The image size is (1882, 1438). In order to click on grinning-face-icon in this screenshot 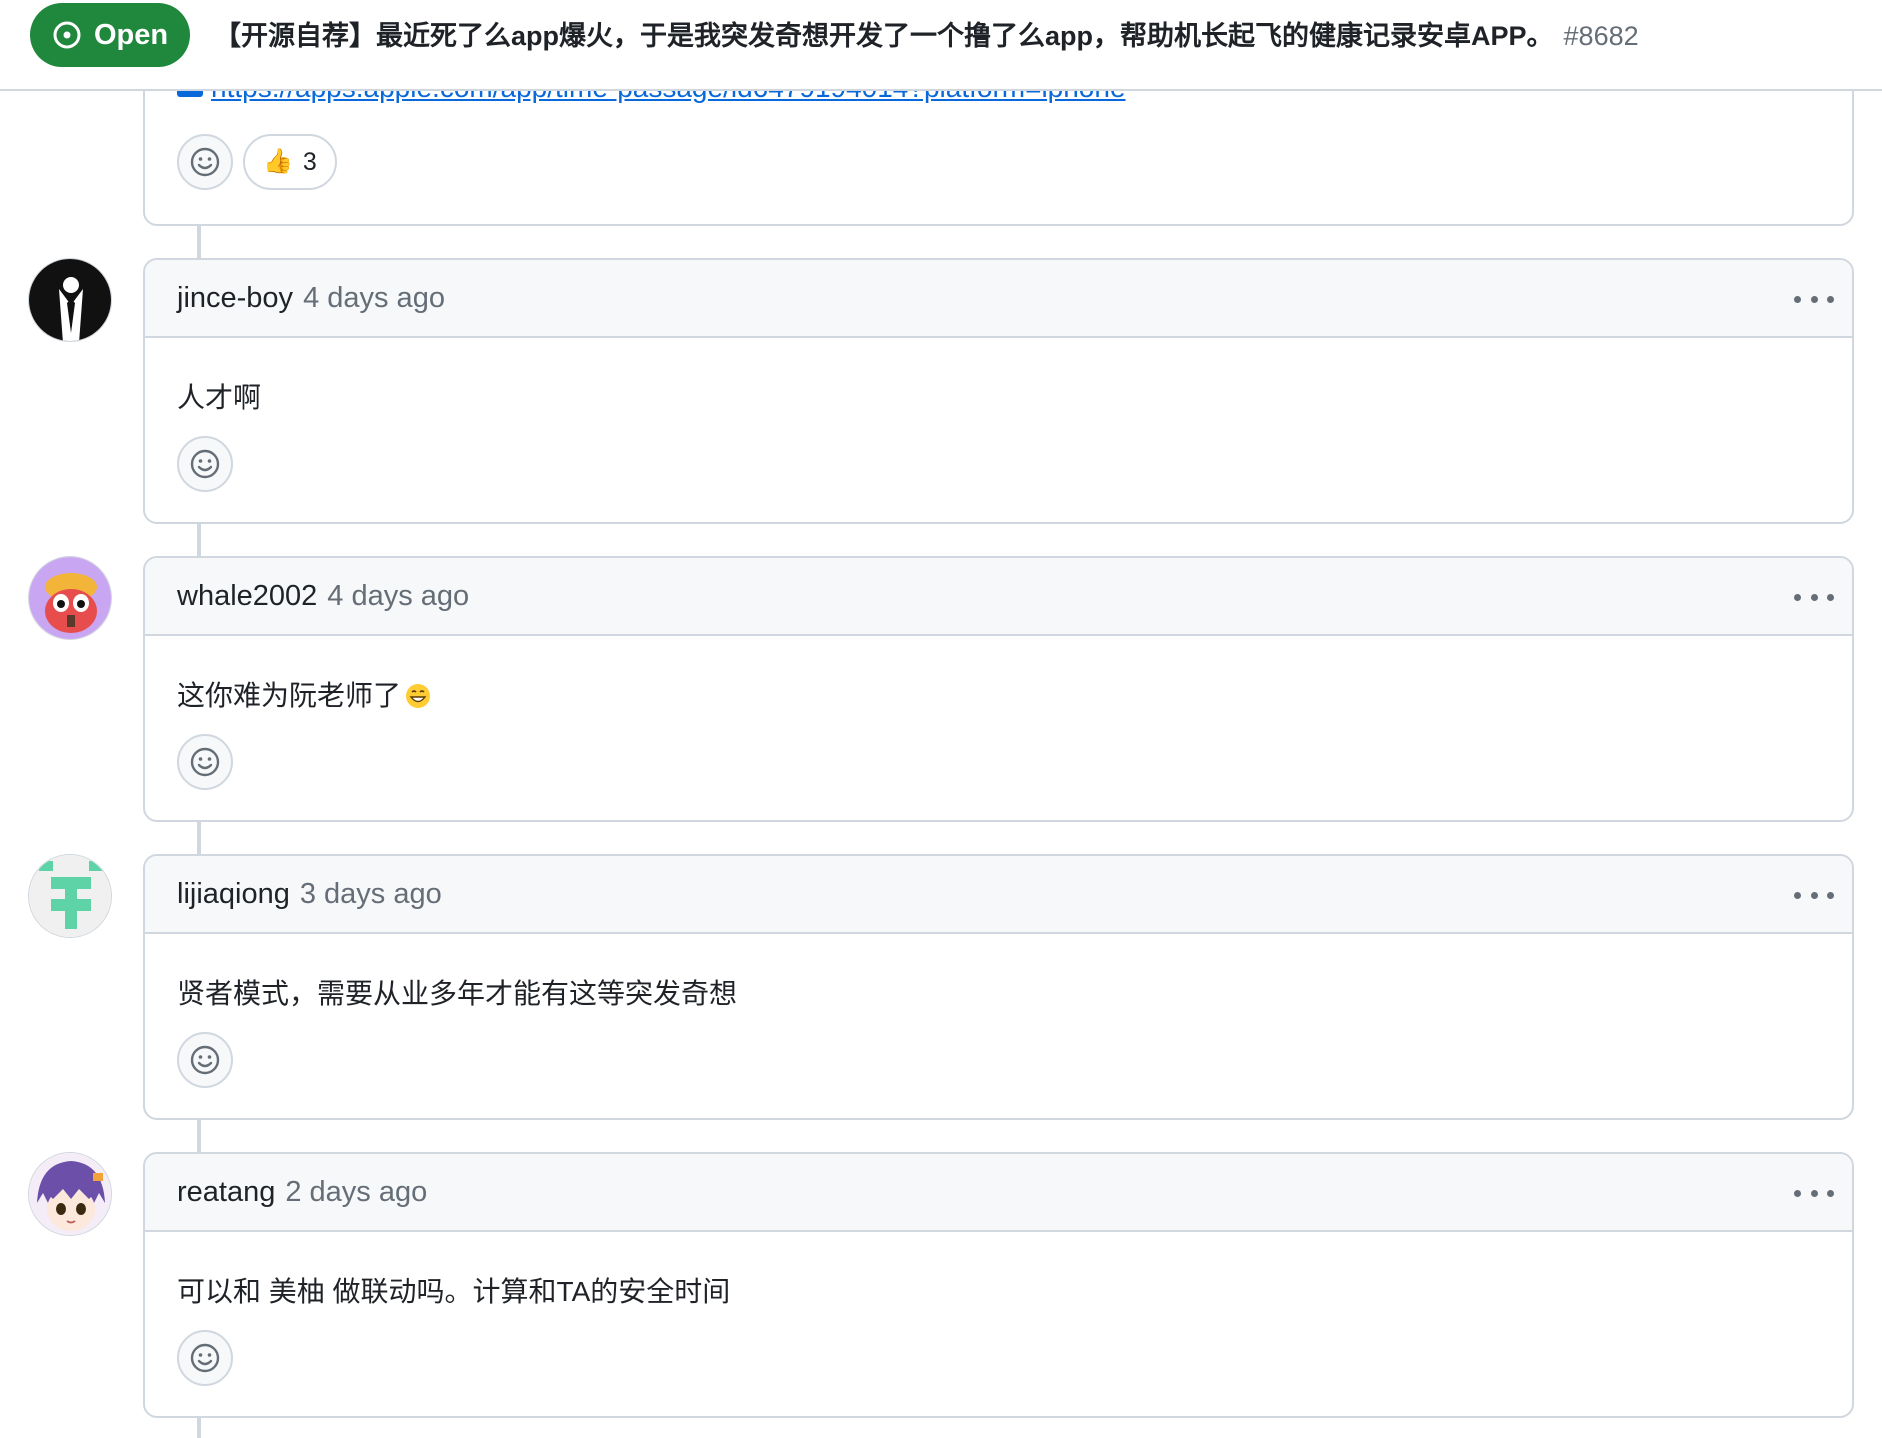, I will do `click(418, 696)`.